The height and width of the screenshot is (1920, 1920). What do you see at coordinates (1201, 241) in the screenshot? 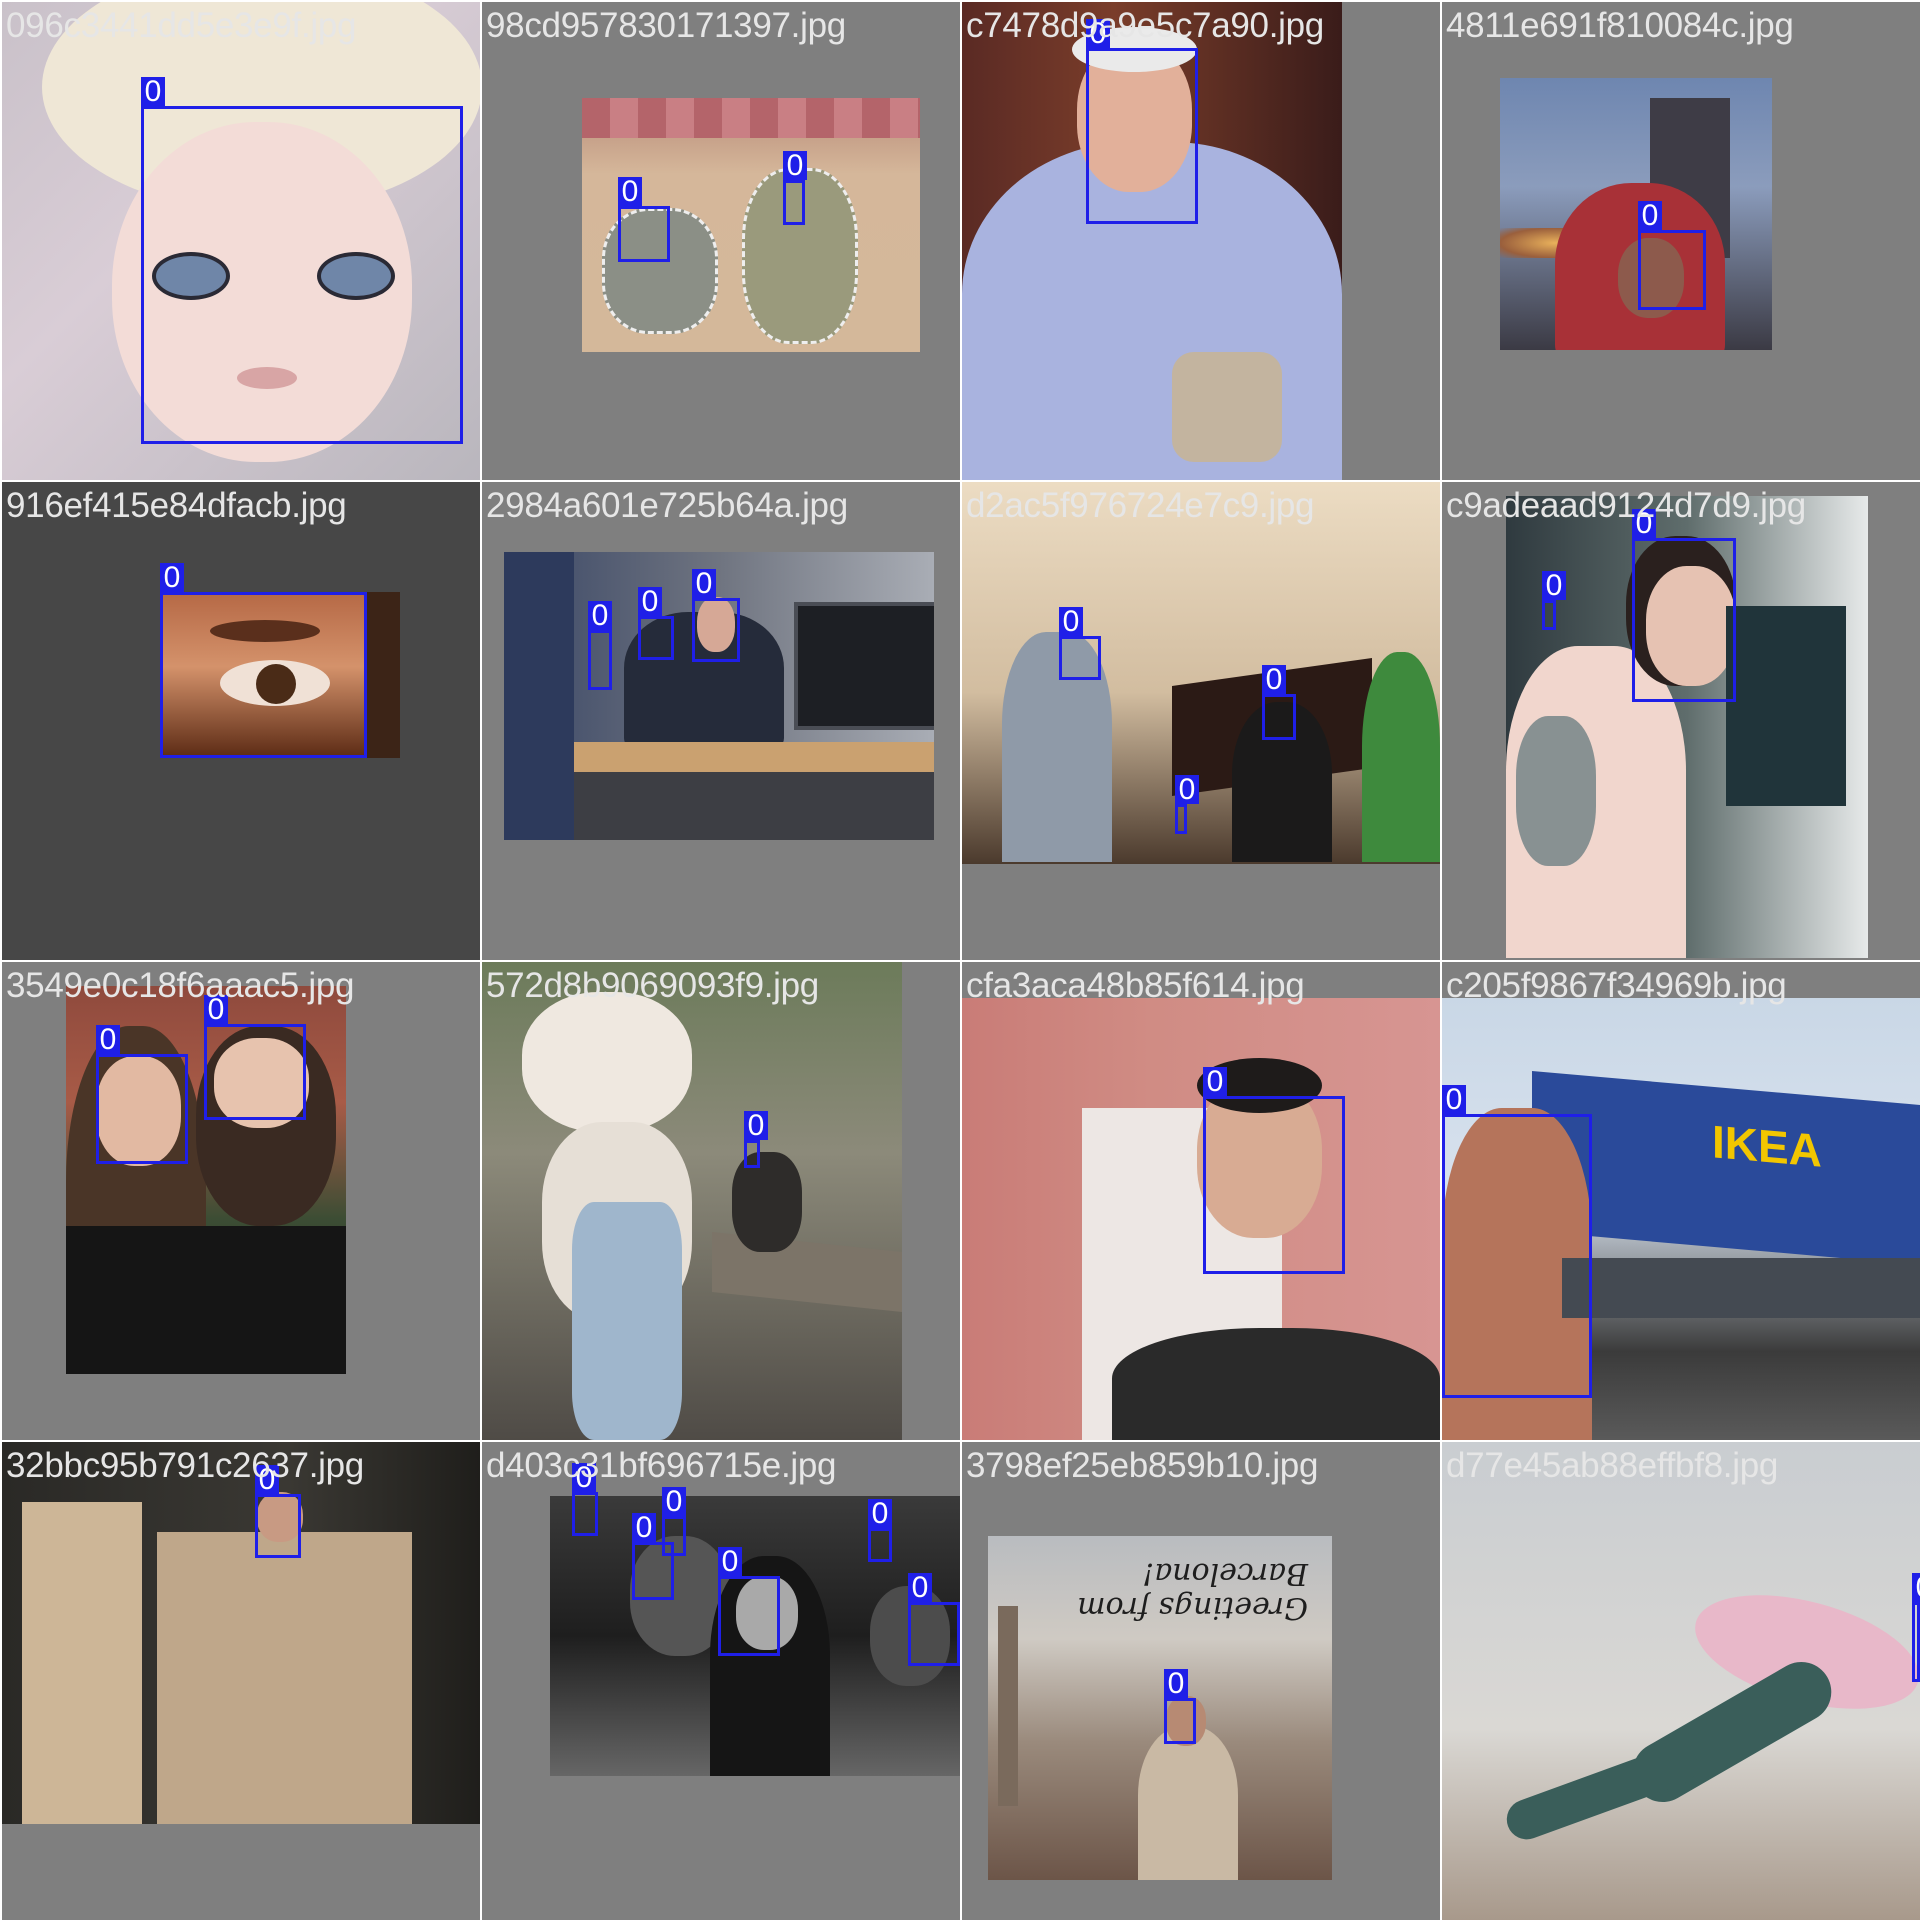
I see `image-tile: c7478d9a9e5c7a90.jpg 0` at bounding box center [1201, 241].